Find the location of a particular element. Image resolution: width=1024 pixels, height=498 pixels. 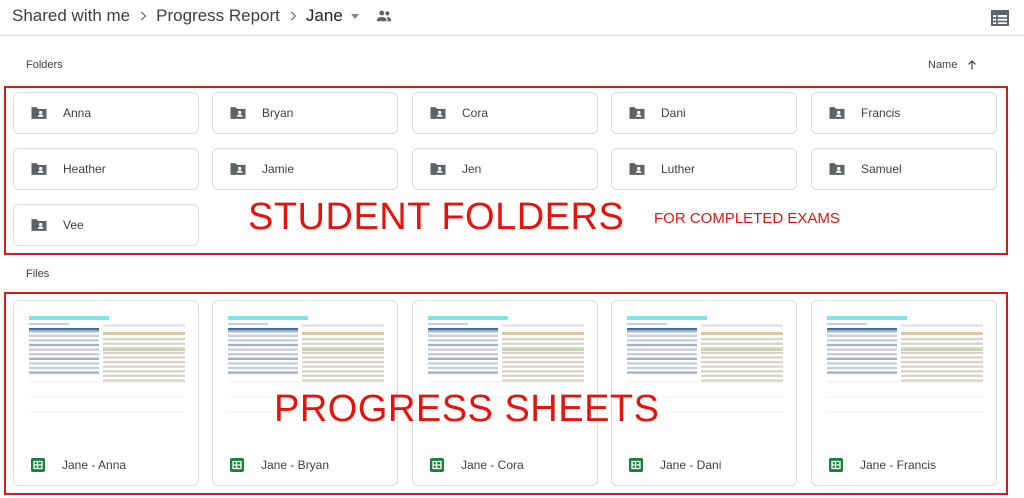

folder-name: Luther is located at coordinates (678, 169).